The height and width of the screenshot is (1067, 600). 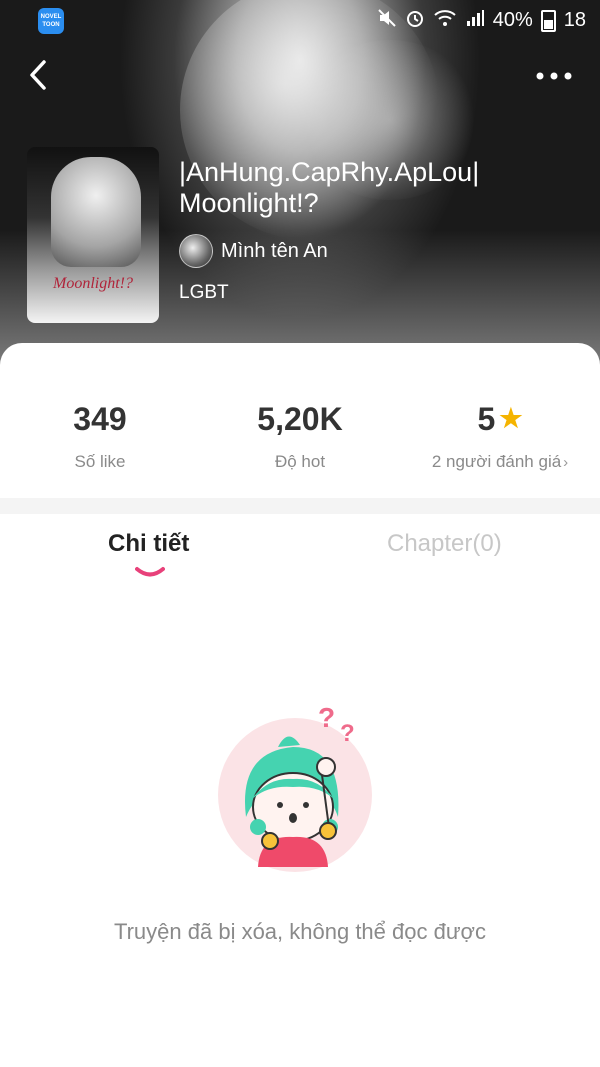 I want to click on clock: 18, so click(x=574, y=20).